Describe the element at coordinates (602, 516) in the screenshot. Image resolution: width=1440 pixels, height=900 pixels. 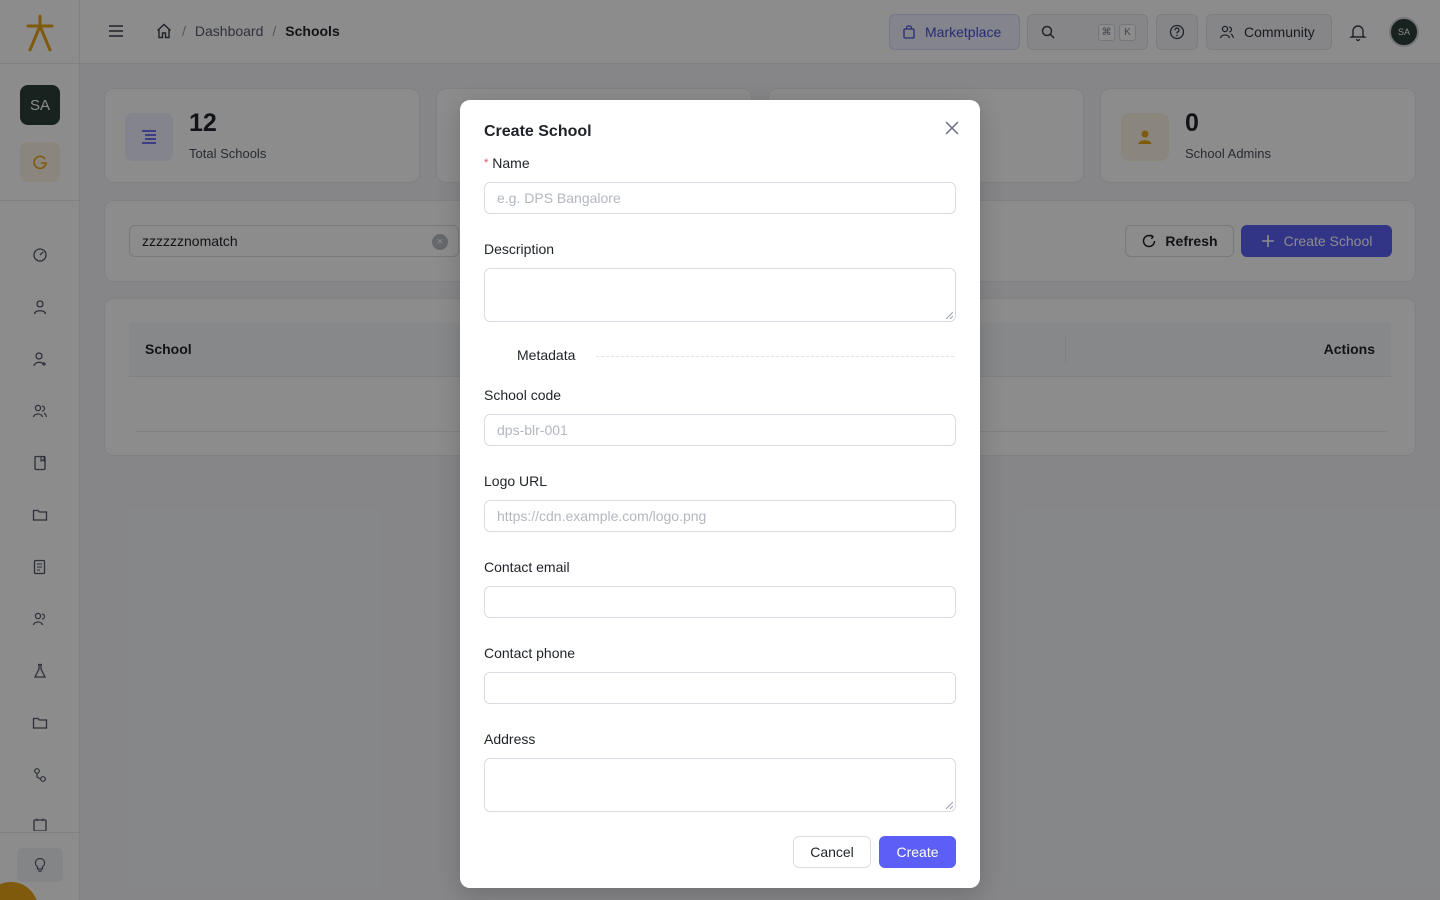
I see `logo-url-placeholder: https://cdn.example.com/logo.png` at that location.